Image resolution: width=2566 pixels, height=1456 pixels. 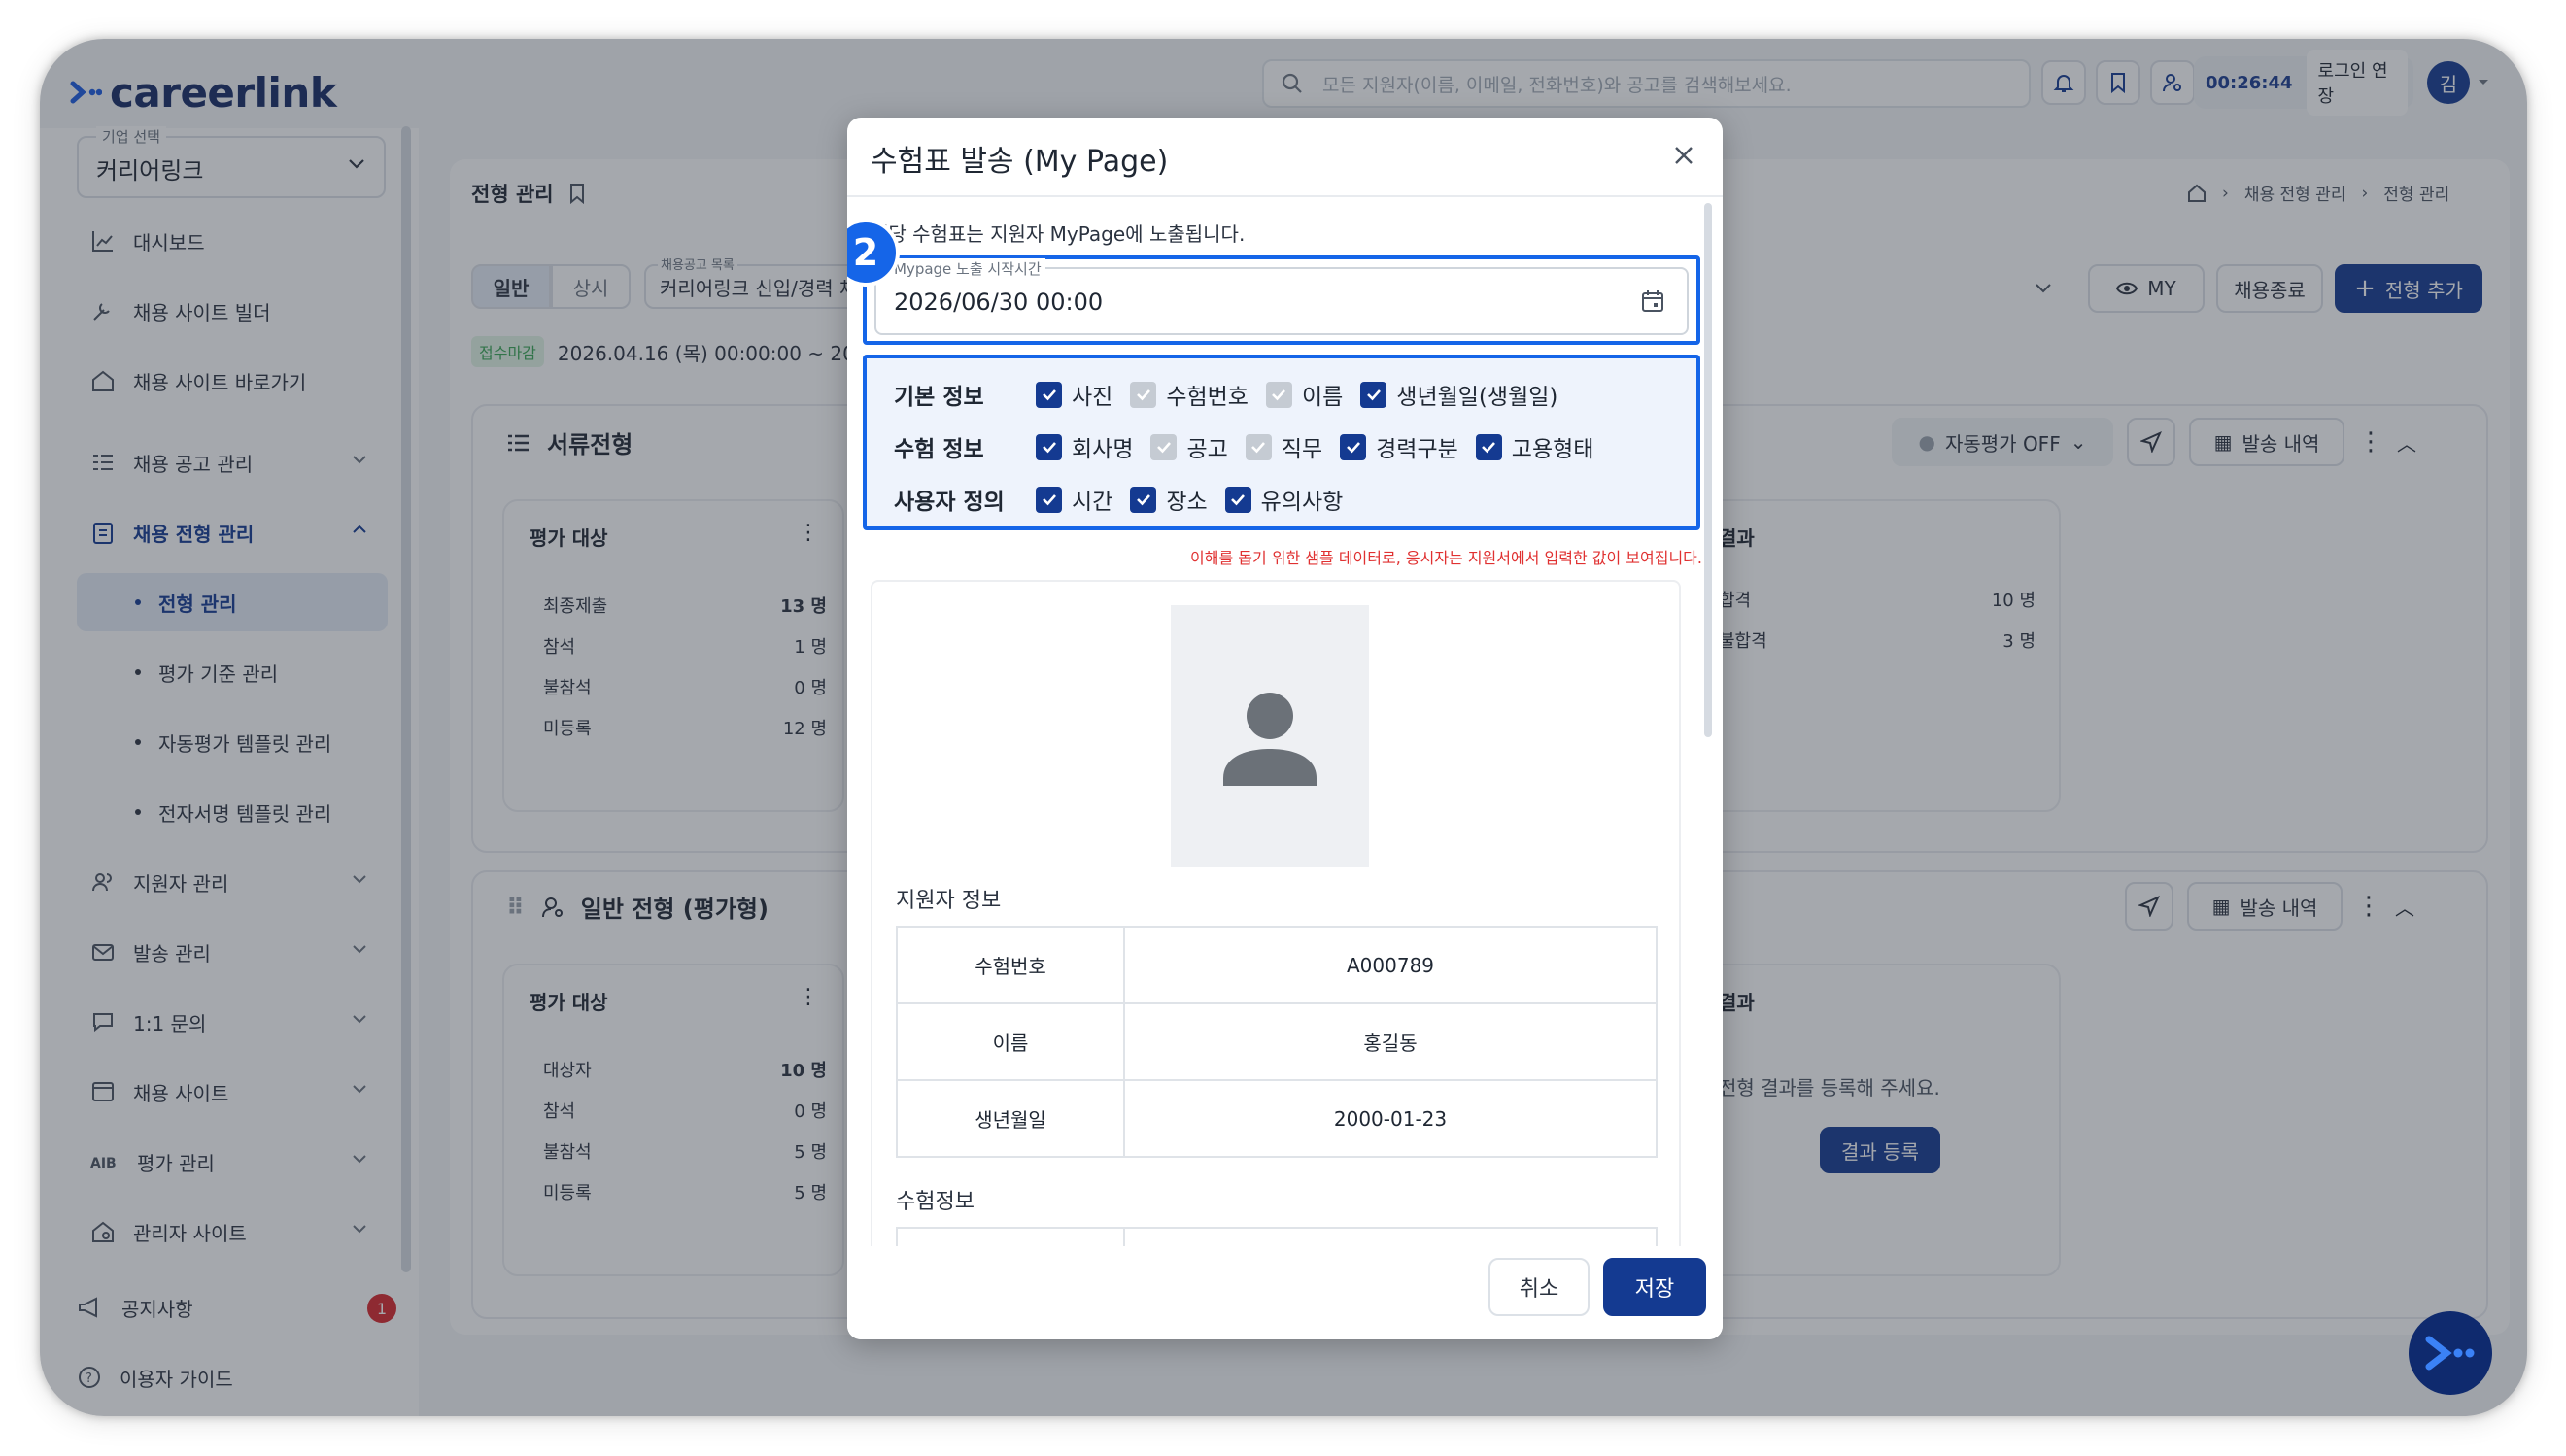 I want to click on checkbox-company: 회사명, so click(x=1084, y=446).